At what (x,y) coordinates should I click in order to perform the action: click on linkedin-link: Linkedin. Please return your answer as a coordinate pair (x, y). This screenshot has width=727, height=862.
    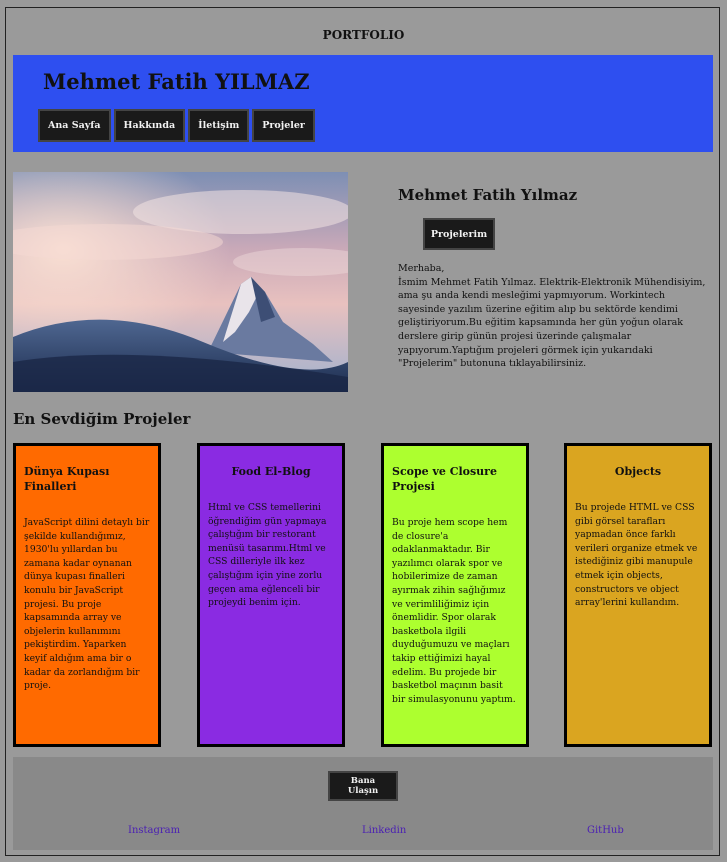
    Looking at the image, I should click on (384, 830).